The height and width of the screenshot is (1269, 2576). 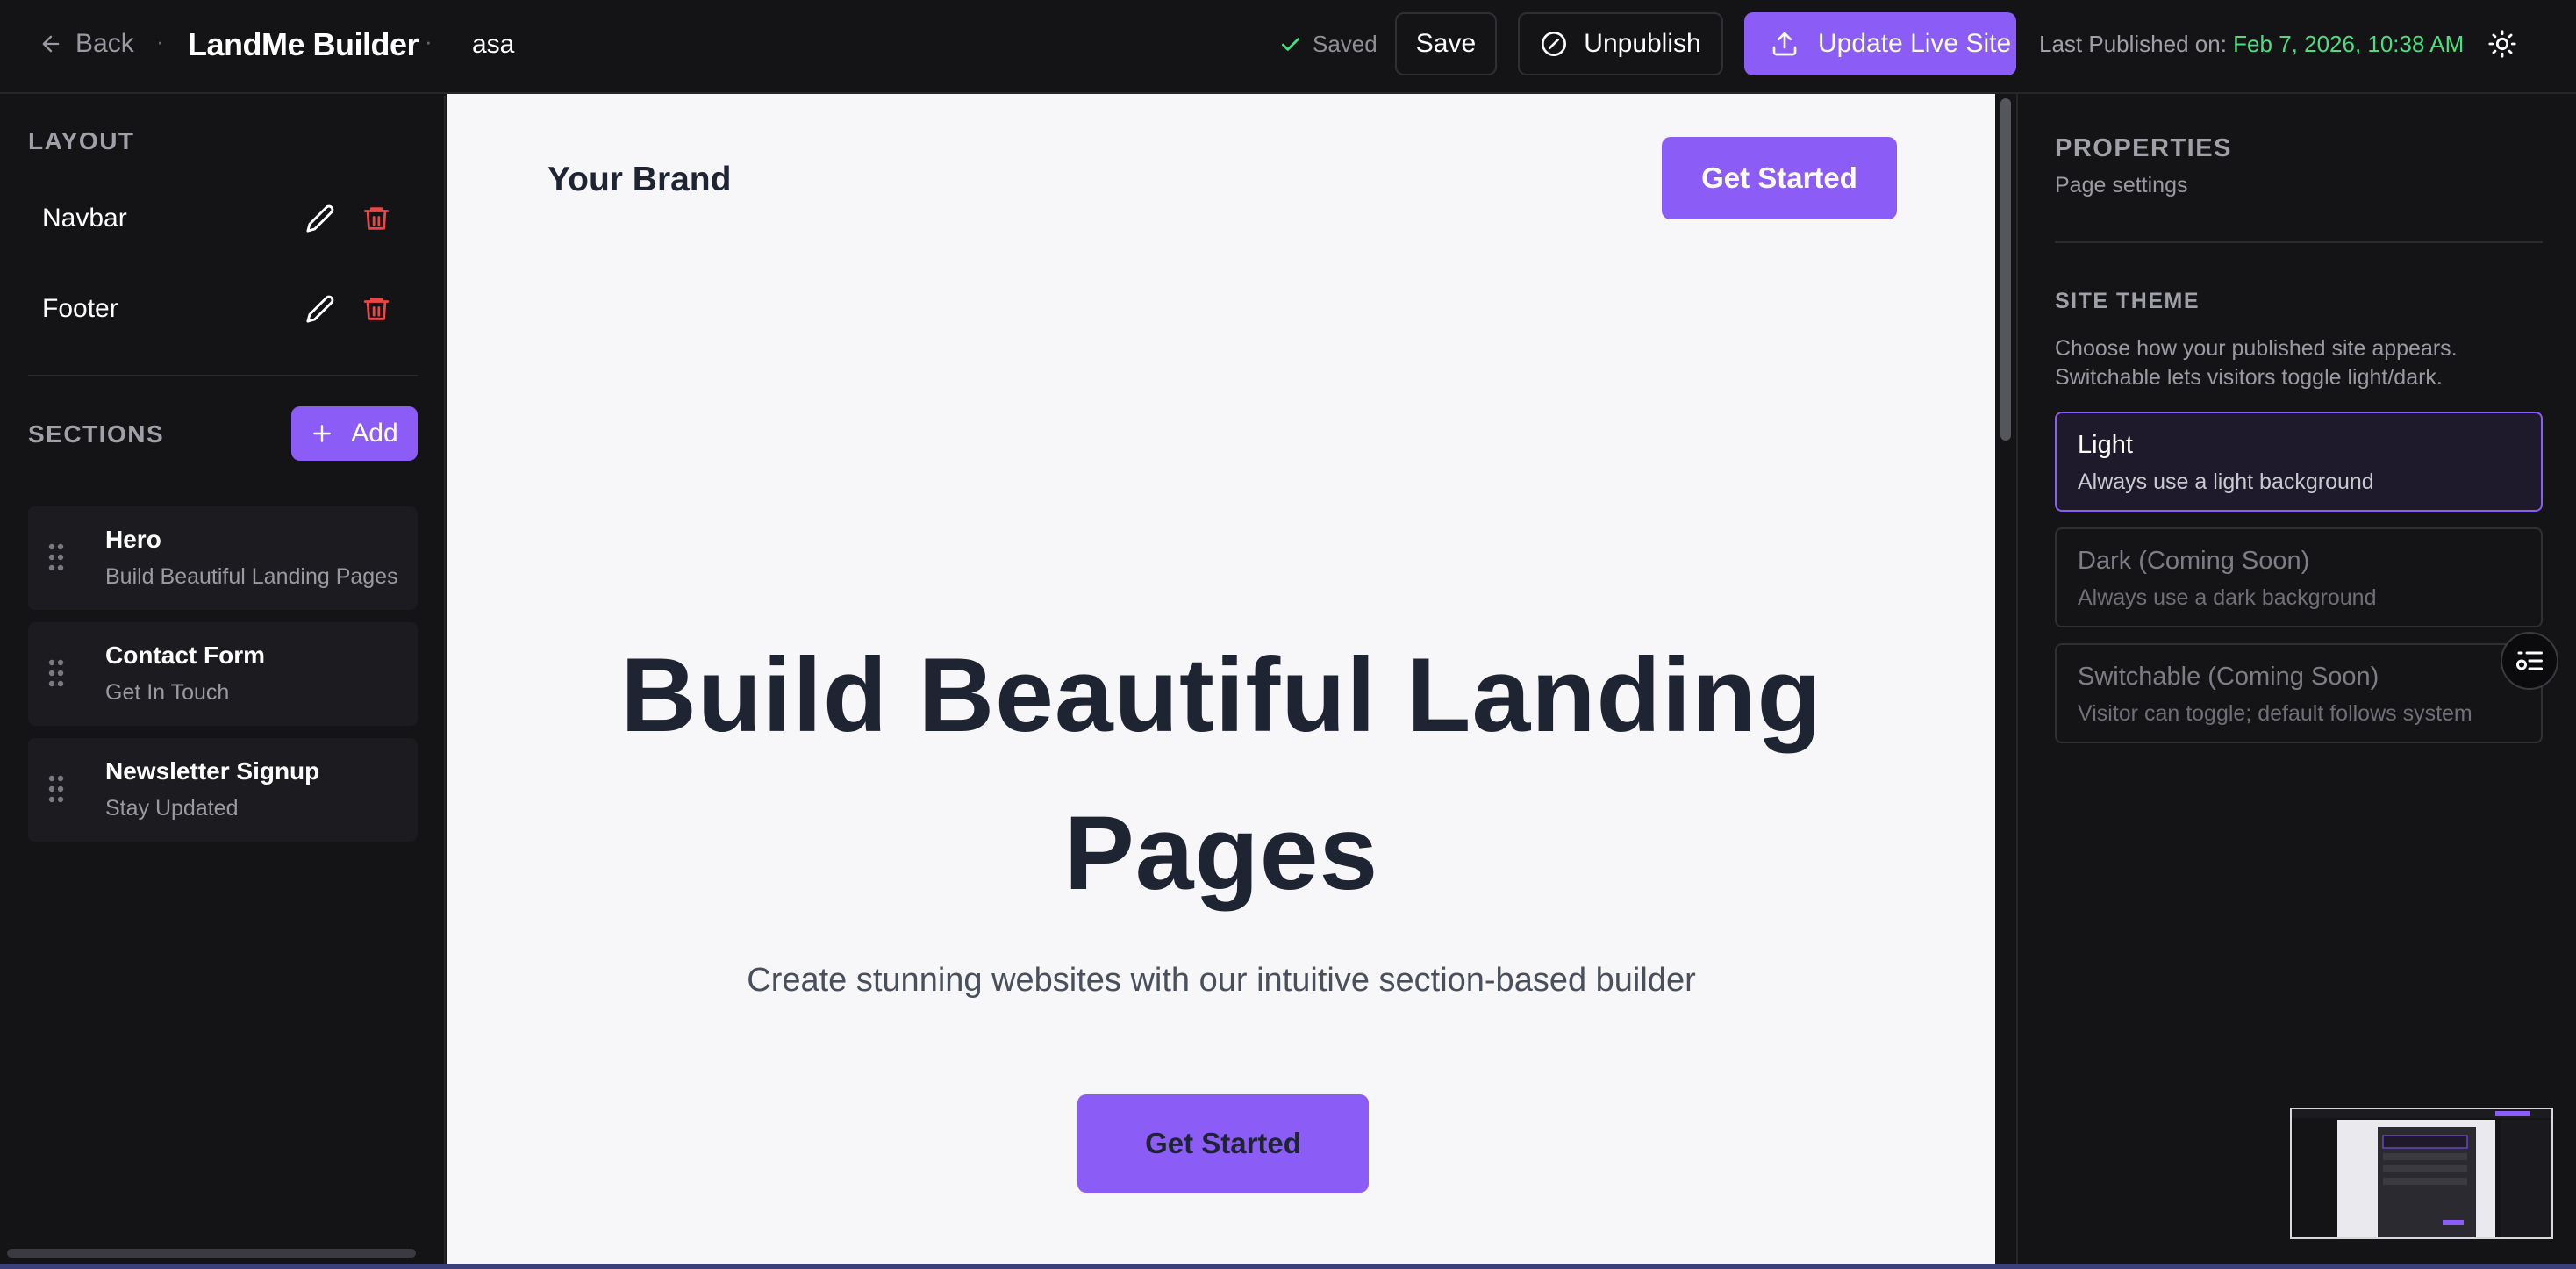 I want to click on saved-label: Saved, so click(x=1345, y=44).